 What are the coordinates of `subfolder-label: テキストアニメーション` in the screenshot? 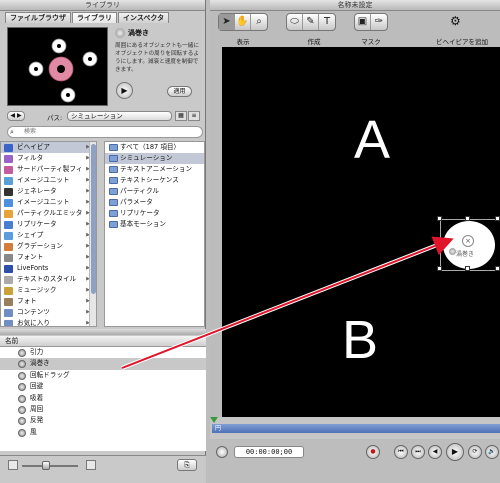 It's located at (156, 169).